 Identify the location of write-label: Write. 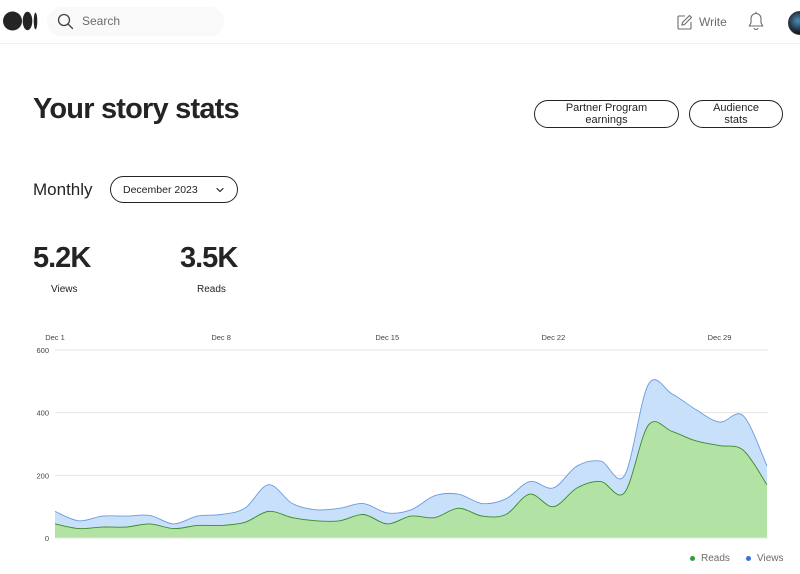
(713, 22).